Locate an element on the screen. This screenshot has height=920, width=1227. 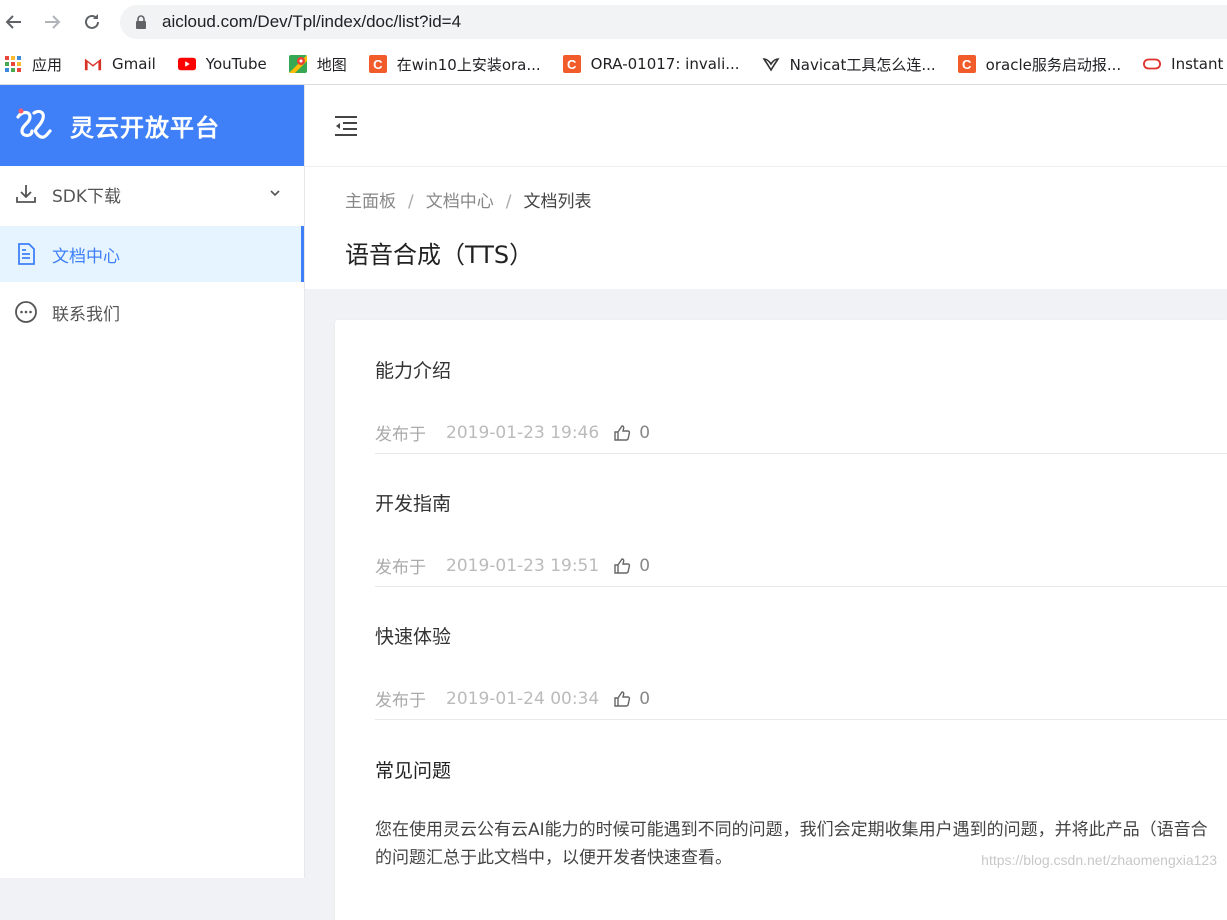
doc-title: 能力介绍 is located at coordinates (413, 369).